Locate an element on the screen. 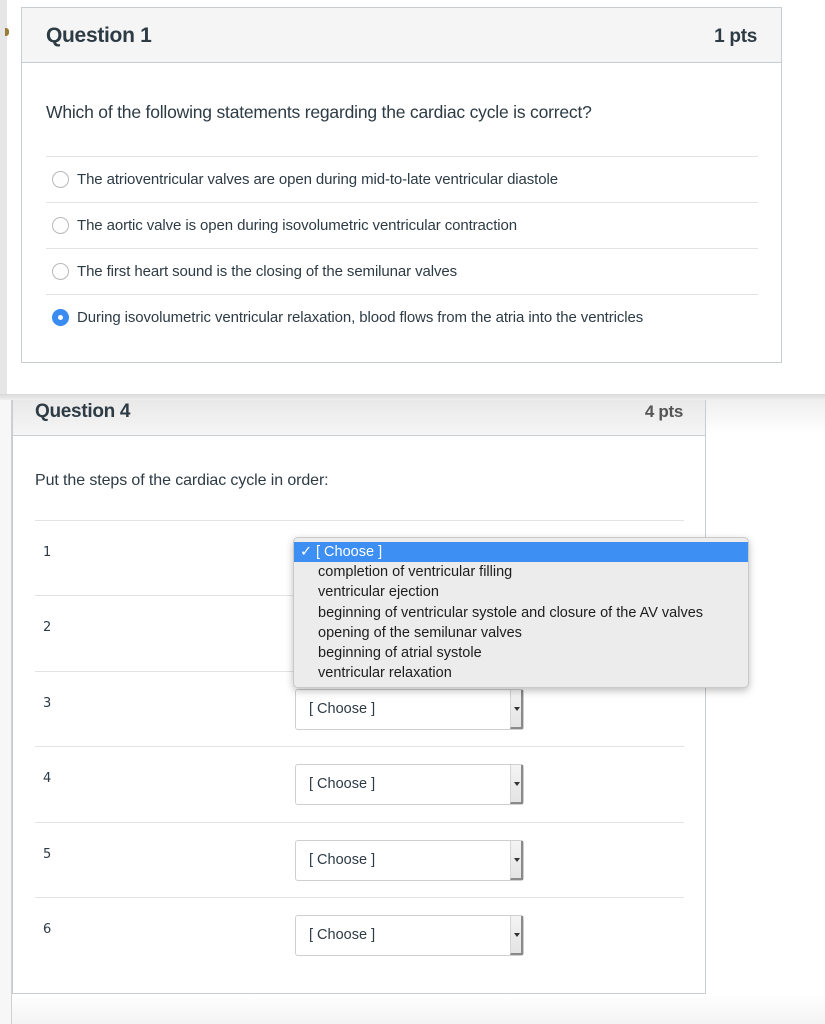 The image size is (825, 1024). checkmark-icon: ✓ is located at coordinates (306, 552).